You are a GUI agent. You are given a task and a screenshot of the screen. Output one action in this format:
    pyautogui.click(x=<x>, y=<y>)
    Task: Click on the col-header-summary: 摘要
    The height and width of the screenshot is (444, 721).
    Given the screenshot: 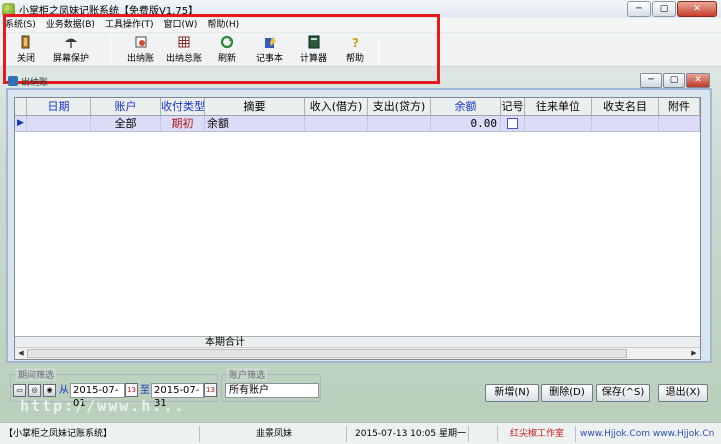 What is the action you would take?
    pyautogui.click(x=255, y=106)
    